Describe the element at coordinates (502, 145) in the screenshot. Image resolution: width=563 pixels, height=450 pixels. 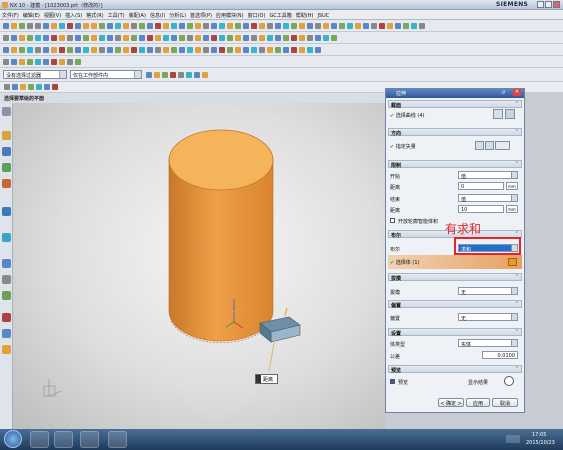
I see `inferred-vector-icon` at that location.